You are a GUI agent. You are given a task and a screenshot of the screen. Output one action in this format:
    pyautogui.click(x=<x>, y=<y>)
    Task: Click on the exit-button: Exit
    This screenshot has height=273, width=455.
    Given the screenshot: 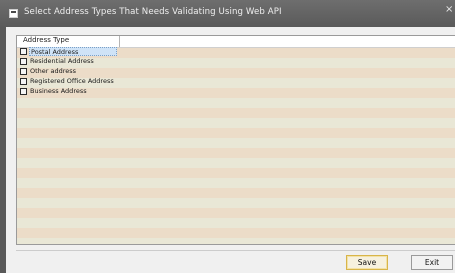 What is the action you would take?
    pyautogui.click(x=432, y=262)
    